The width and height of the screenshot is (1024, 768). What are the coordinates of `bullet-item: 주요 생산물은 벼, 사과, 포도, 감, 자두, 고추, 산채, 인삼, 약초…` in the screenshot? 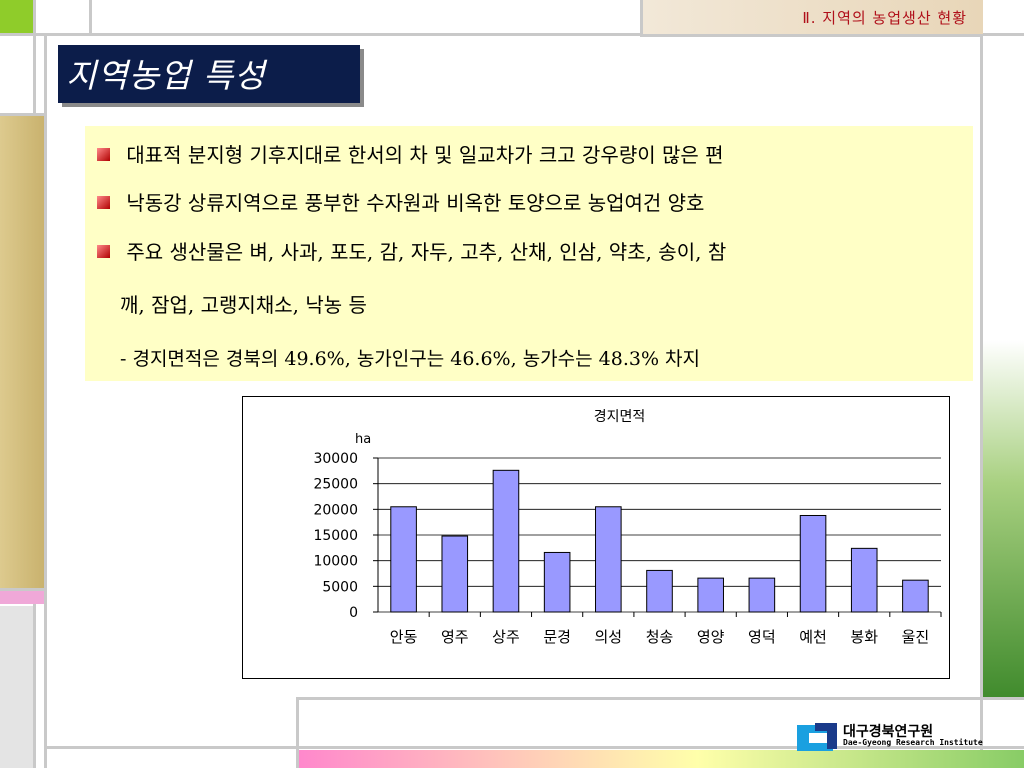 It's located at (411, 250).